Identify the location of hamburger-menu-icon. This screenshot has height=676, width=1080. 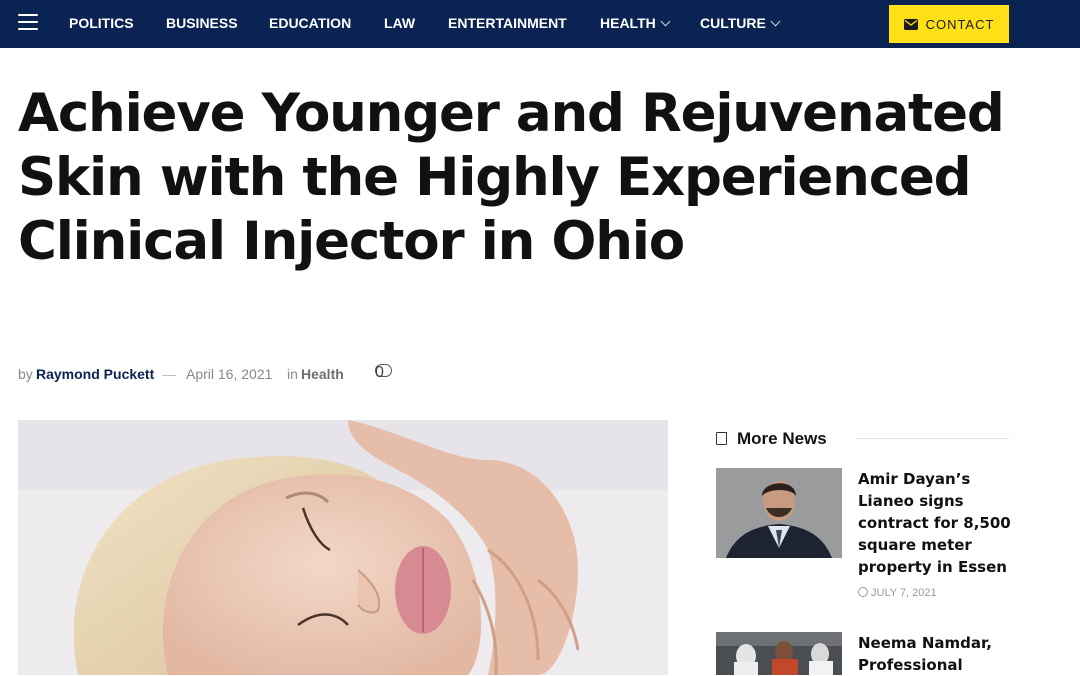
(28, 23).